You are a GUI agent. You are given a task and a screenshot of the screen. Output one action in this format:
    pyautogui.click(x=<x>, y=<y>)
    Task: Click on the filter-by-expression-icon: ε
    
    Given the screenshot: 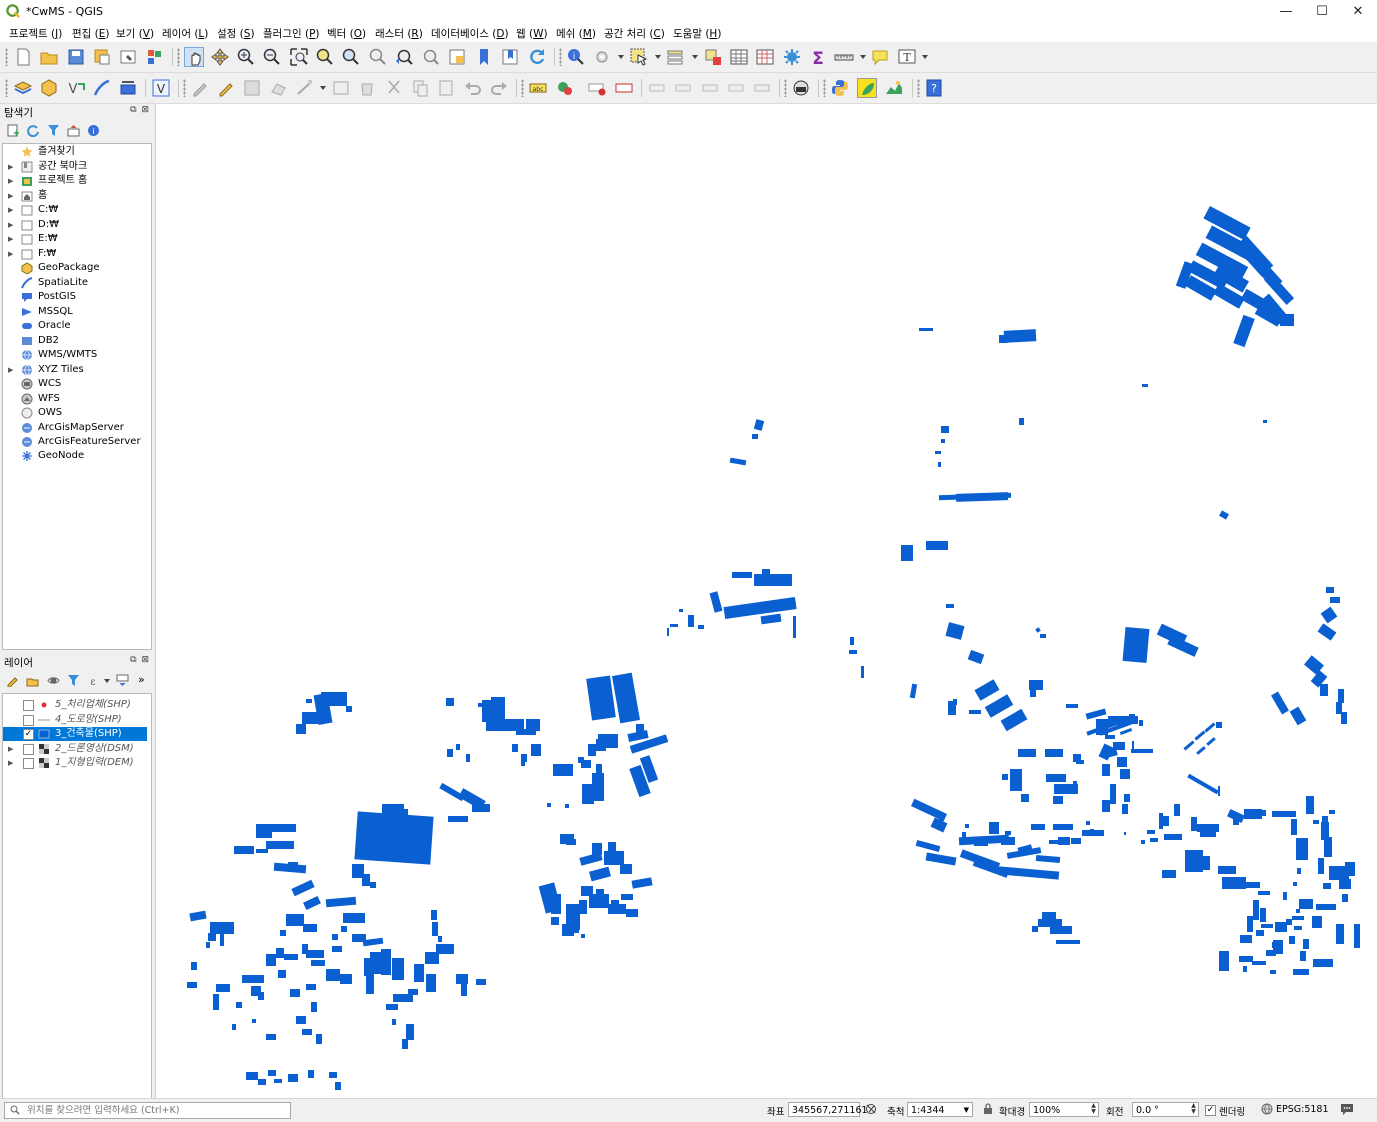 What is the action you would take?
    pyautogui.click(x=93, y=680)
    